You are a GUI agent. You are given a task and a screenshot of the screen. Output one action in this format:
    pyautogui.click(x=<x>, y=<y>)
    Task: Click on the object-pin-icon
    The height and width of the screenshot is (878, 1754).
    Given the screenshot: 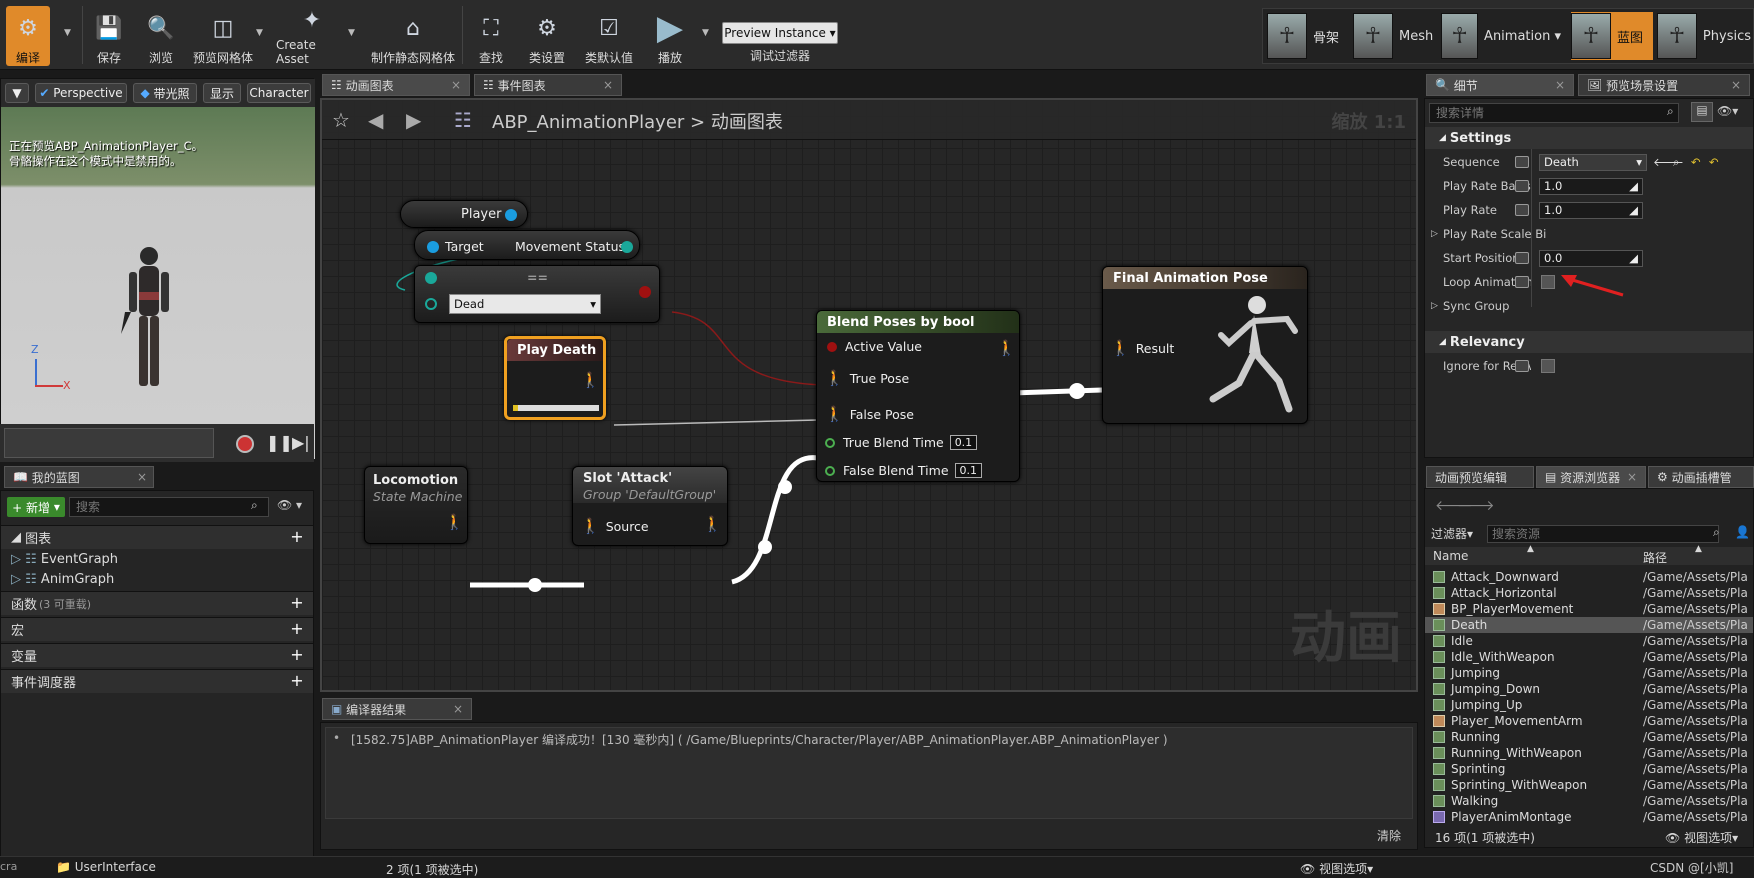 What is the action you would take?
    pyautogui.click(x=511, y=215)
    